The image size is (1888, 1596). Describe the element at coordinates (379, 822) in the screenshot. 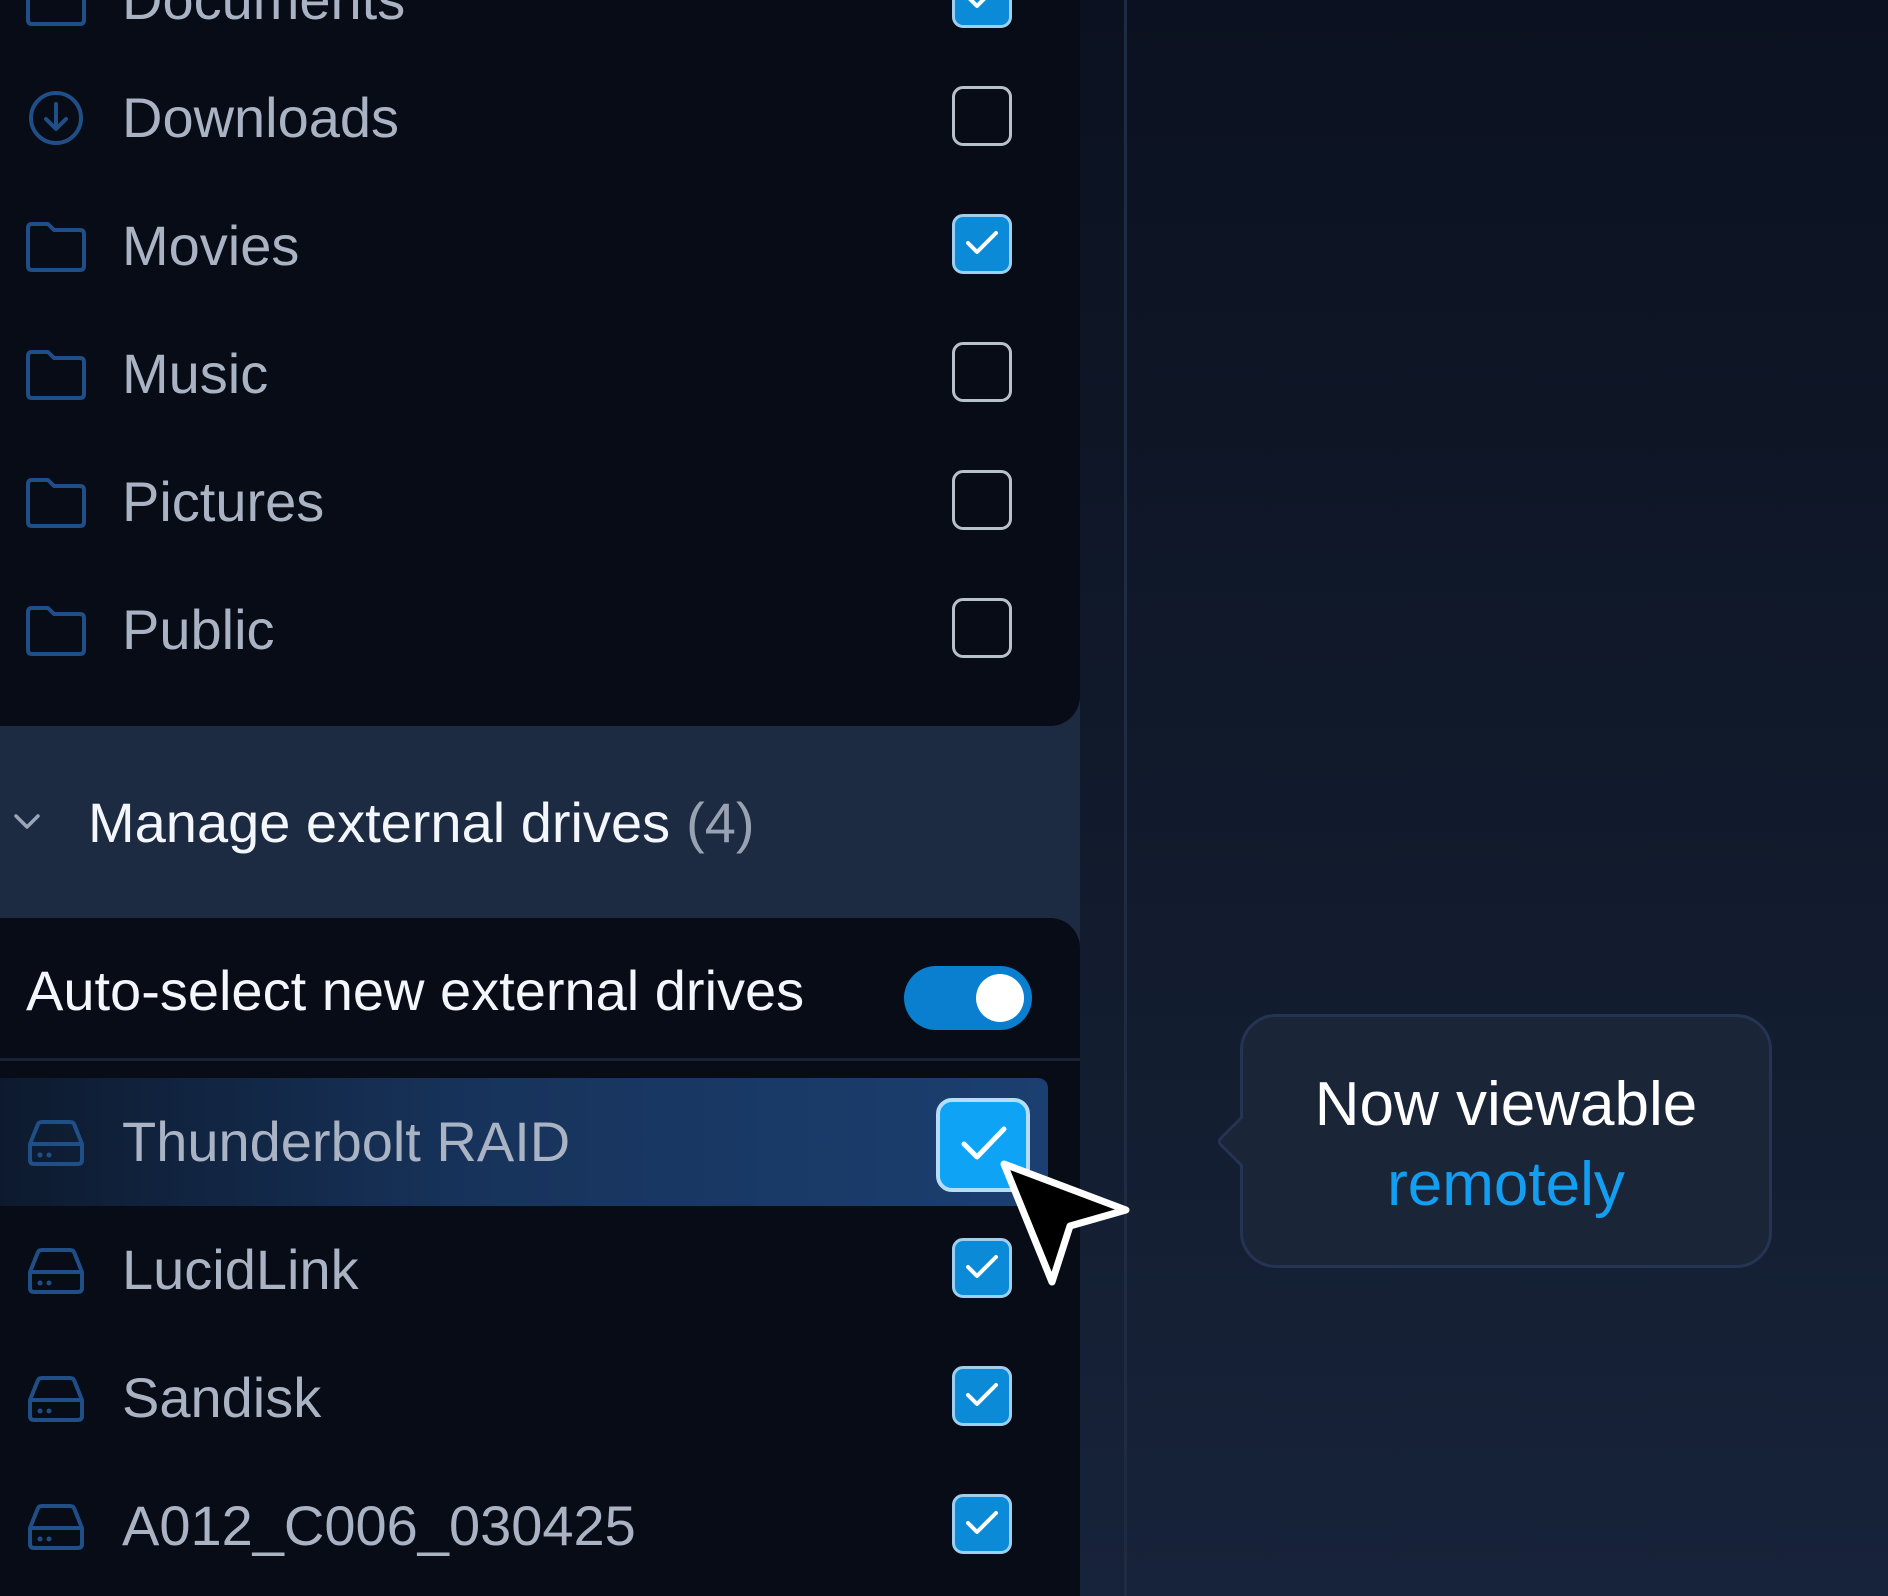

I see `section-title-text: Manage external drives` at that location.